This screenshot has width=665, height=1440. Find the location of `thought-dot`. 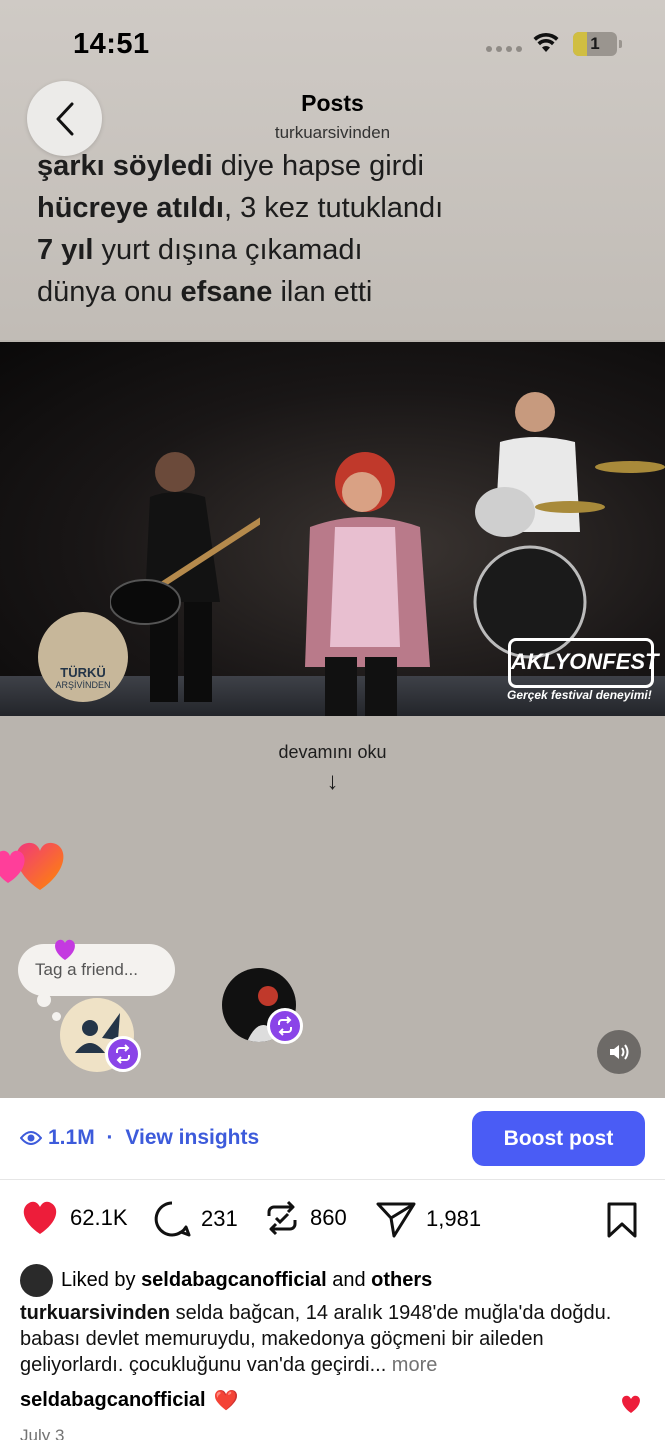

thought-dot is located at coordinates (44, 1000).